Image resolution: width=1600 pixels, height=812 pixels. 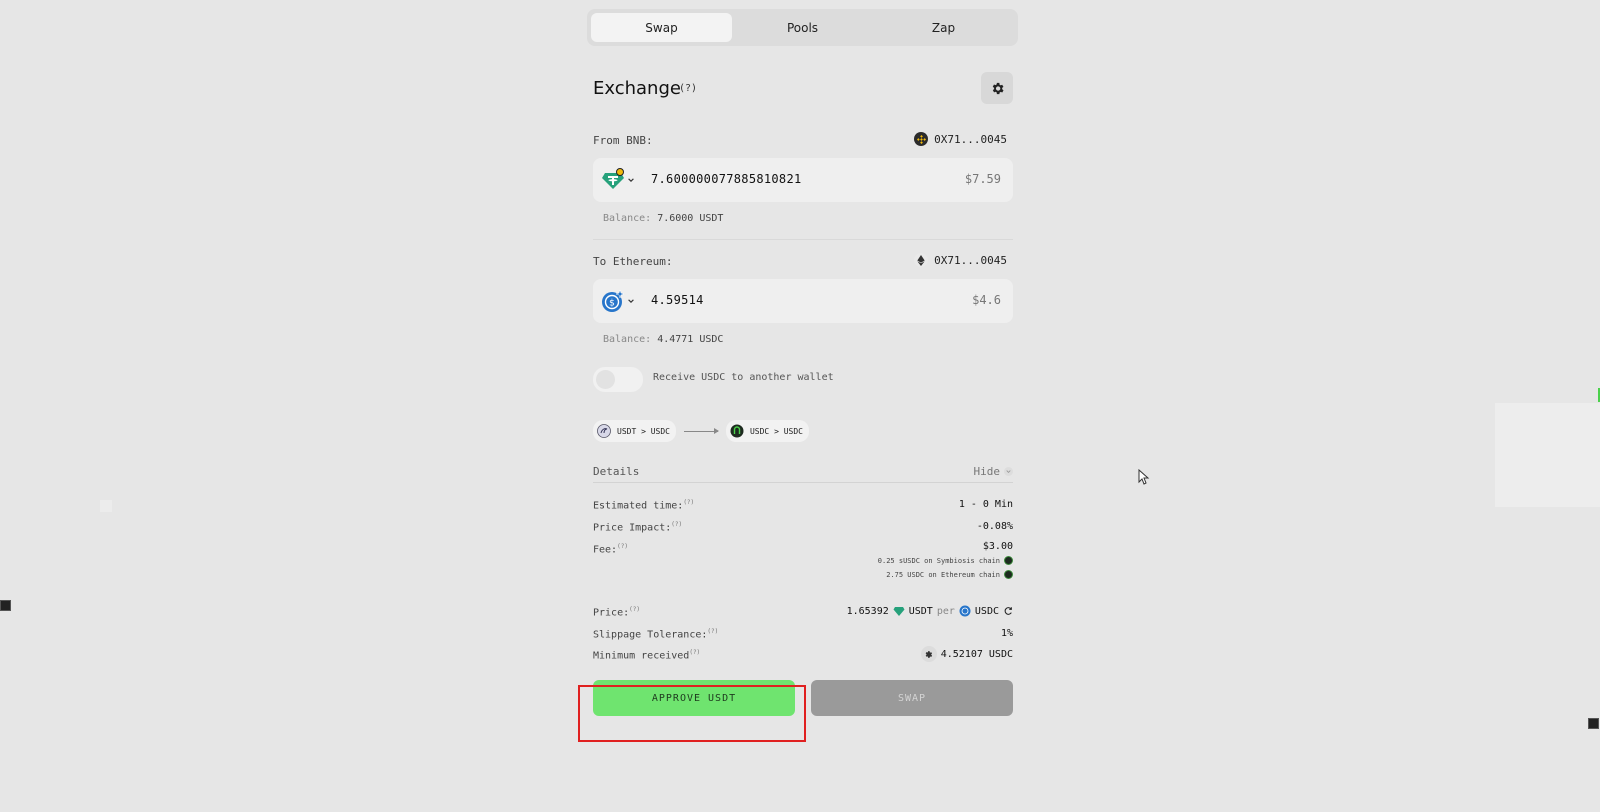 What do you see at coordinates (661, 27) in the screenshot?
I see `tab-swap: Swap` at bounding box center [661, 27].